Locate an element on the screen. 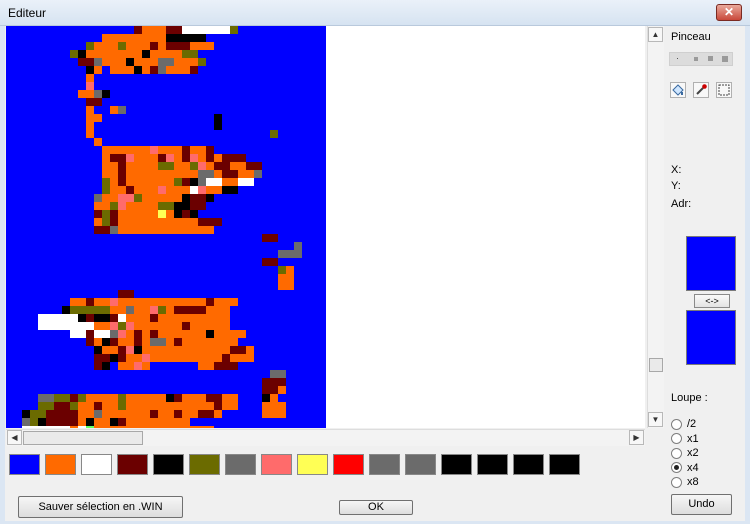 This screenshot has height=524, width=750. save-selection-button: Sauver sélection en .WIN is located at coordinates (100, 507).